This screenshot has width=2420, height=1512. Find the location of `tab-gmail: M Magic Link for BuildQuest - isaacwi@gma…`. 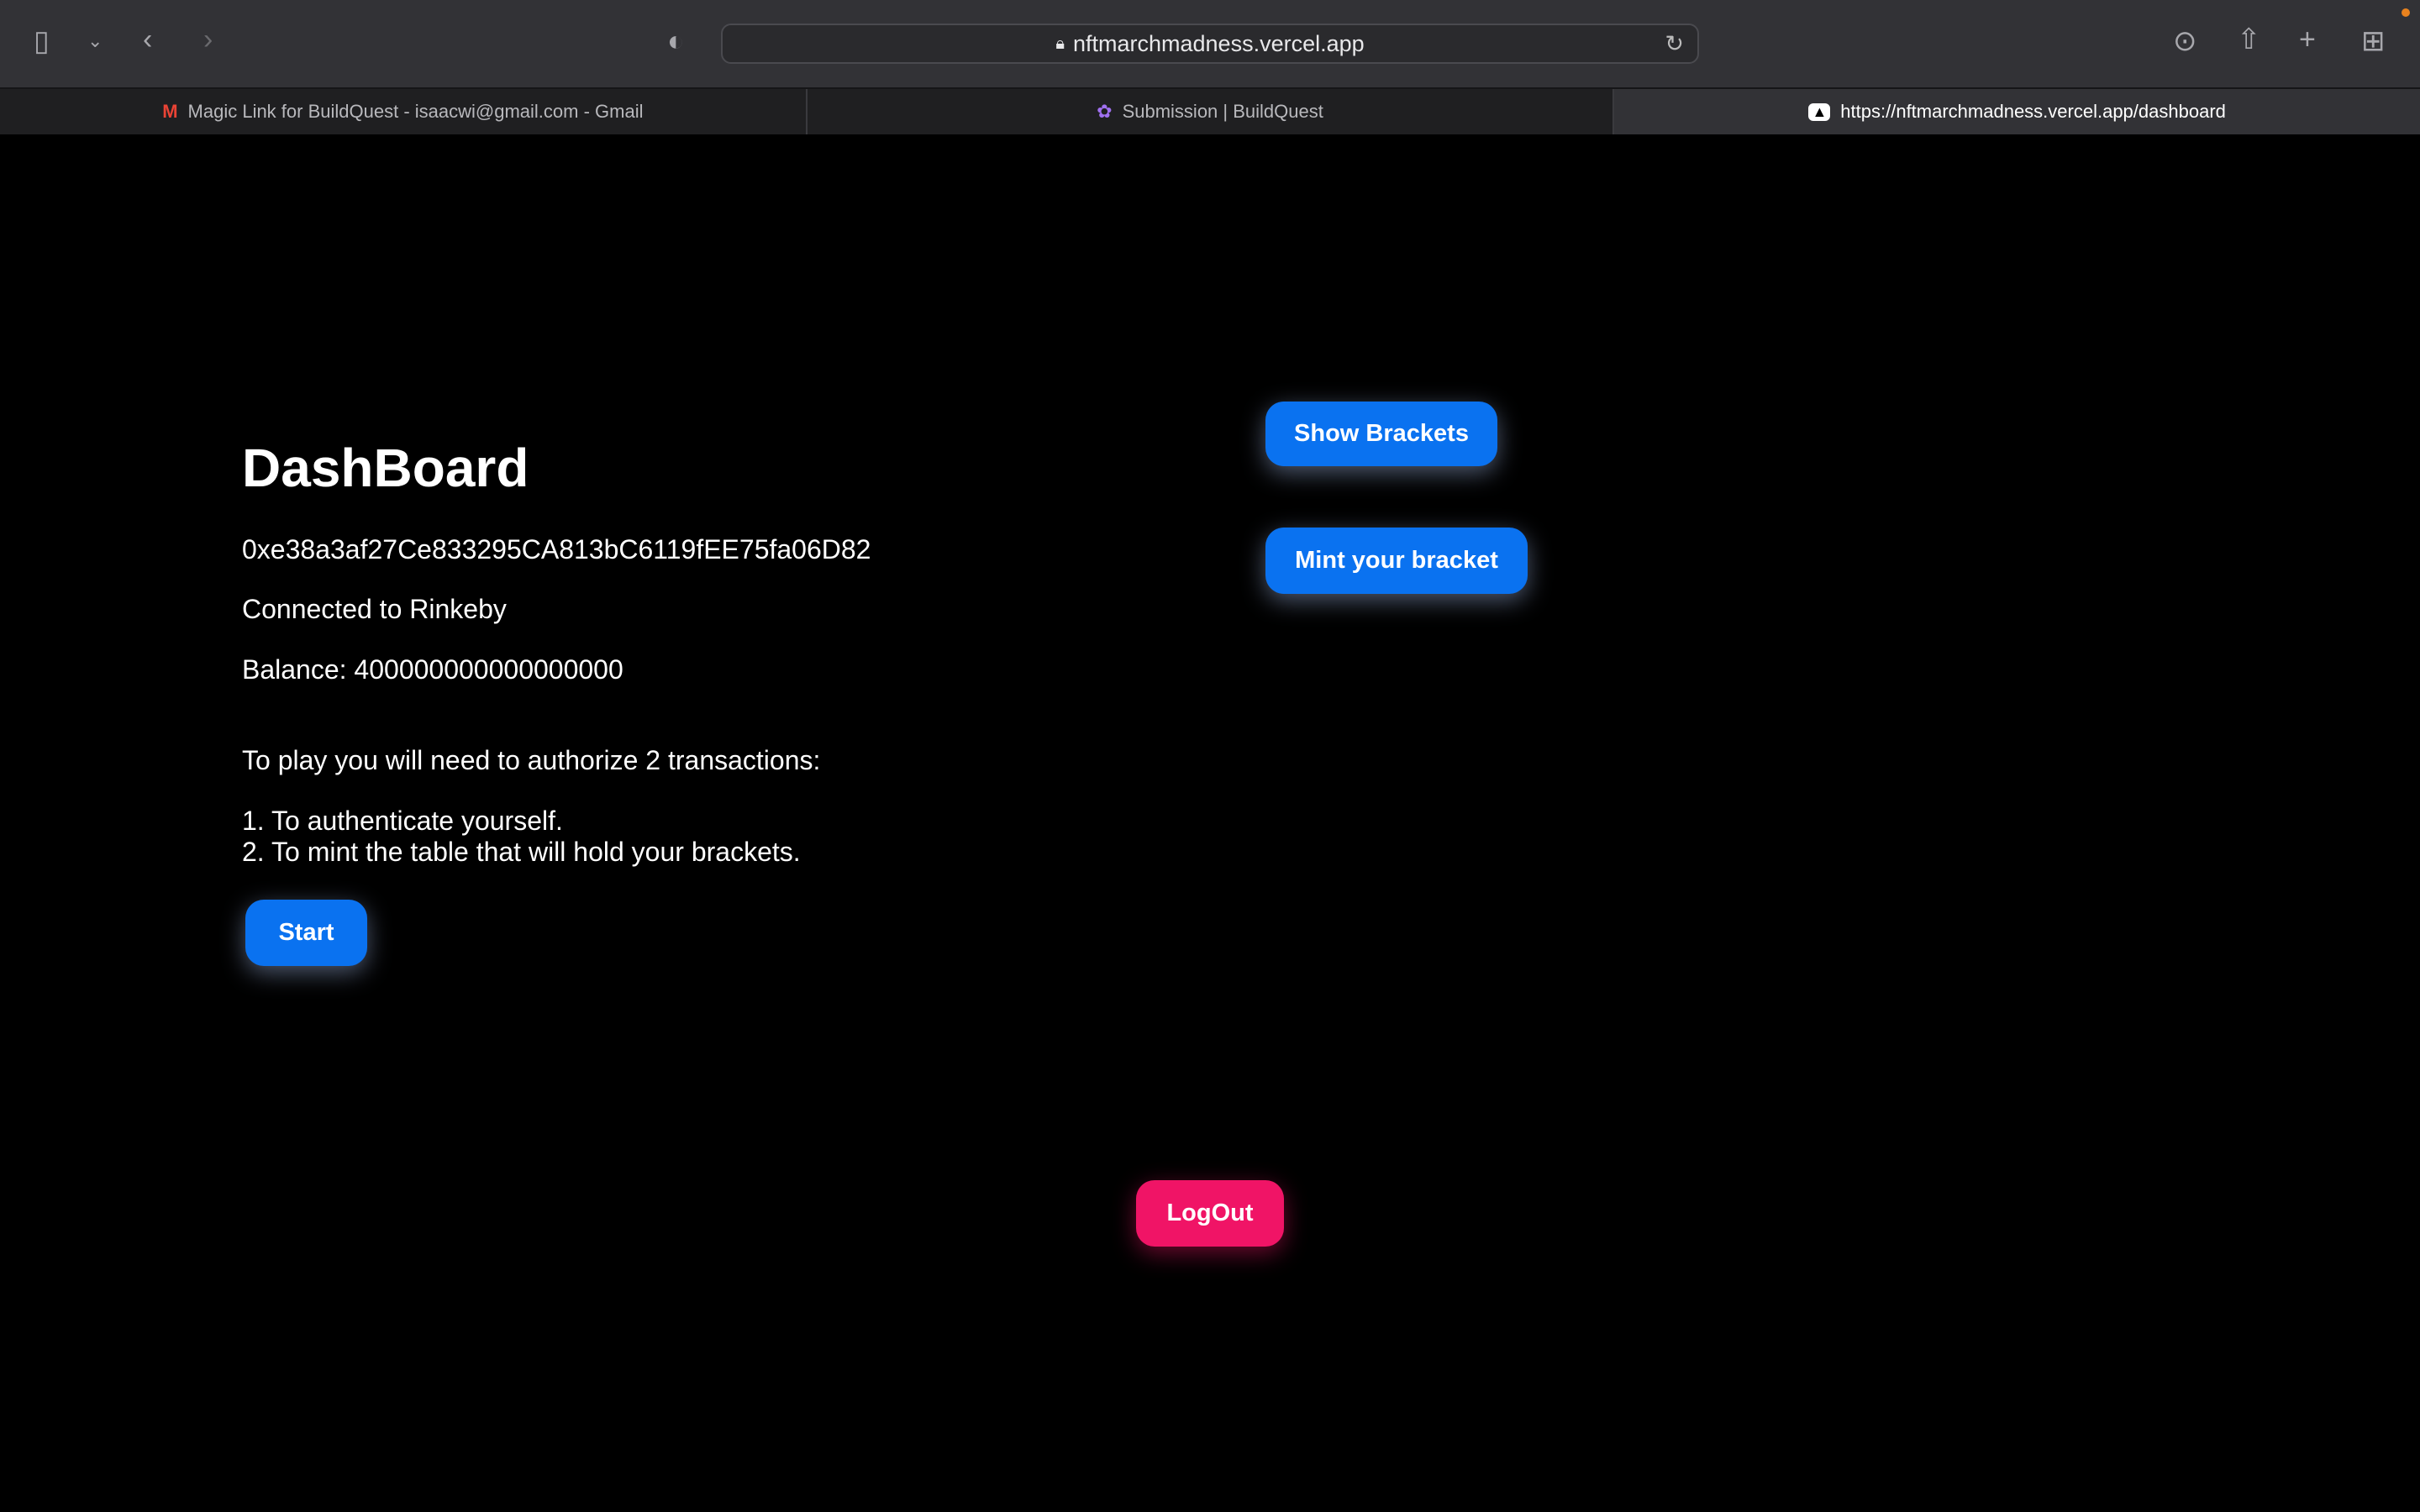

tab-gmail: M Magic Link for BuildQuest - isaacwi@gma… is located at coordinates (404, 111).